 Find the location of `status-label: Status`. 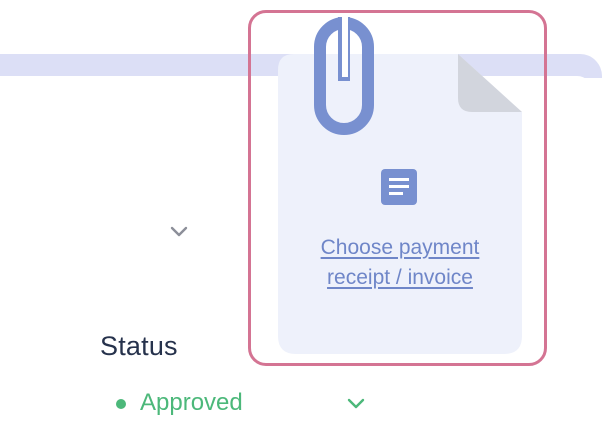

status-label: Status is located at coordinates (139, 346).